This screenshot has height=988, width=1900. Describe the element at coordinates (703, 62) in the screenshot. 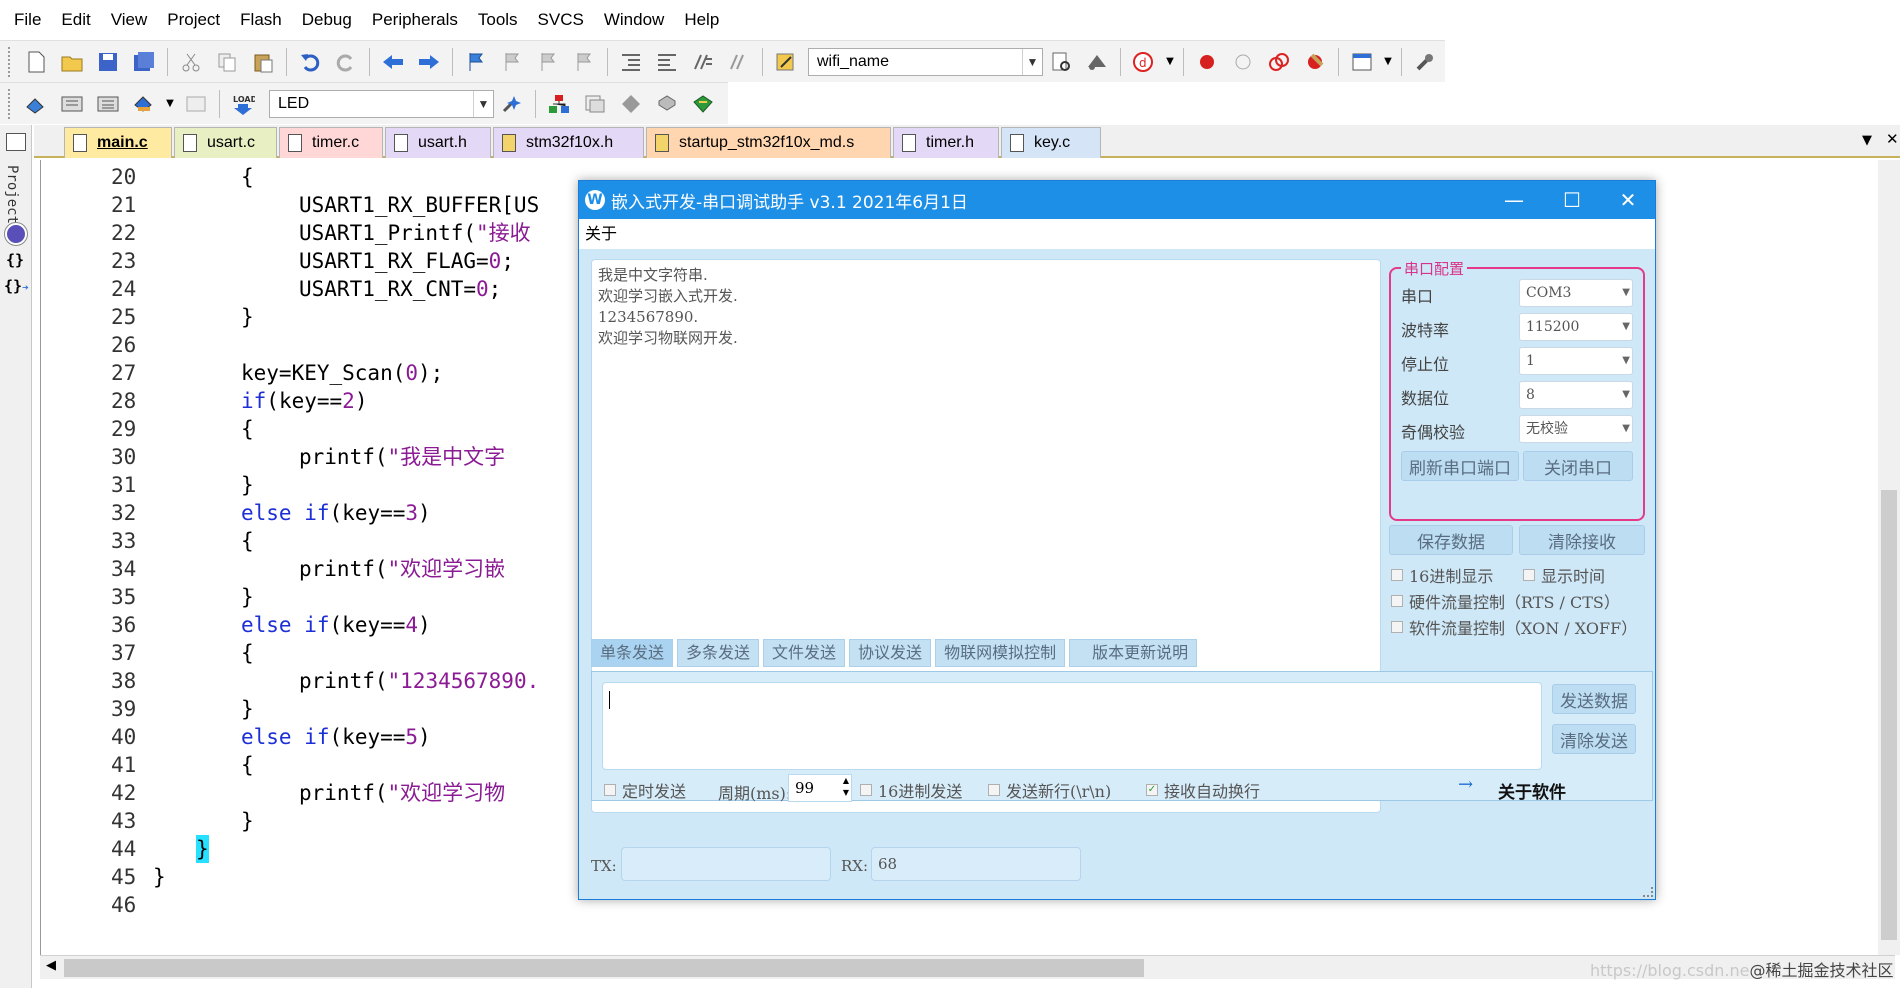

I see `comment-icon` at that location.